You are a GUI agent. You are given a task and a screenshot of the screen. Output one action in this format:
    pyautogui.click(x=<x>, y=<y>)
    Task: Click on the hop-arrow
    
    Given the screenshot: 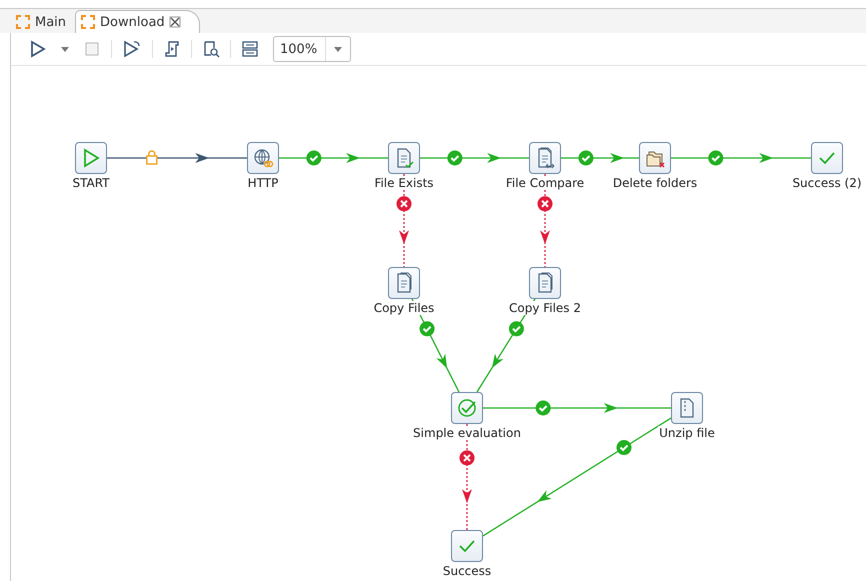 What is the action you would take?
    pyautogui.click(x=177, y=158)
    